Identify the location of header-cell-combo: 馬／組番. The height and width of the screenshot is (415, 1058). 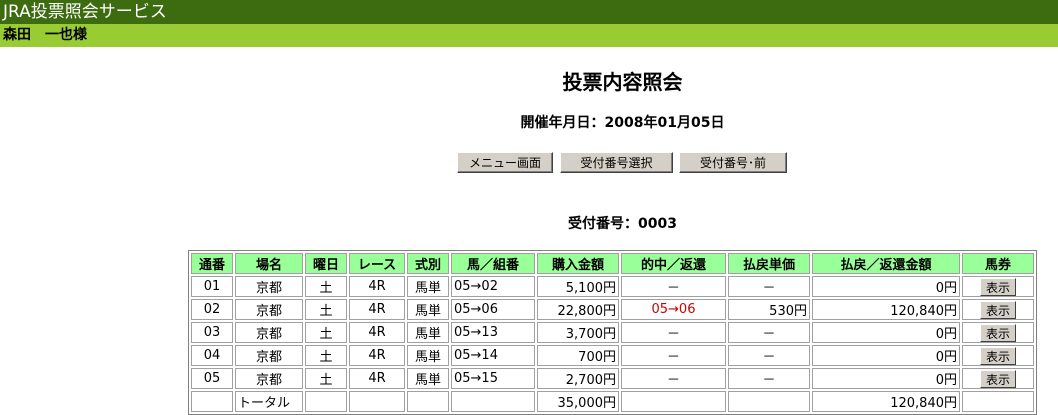
(493, 263).